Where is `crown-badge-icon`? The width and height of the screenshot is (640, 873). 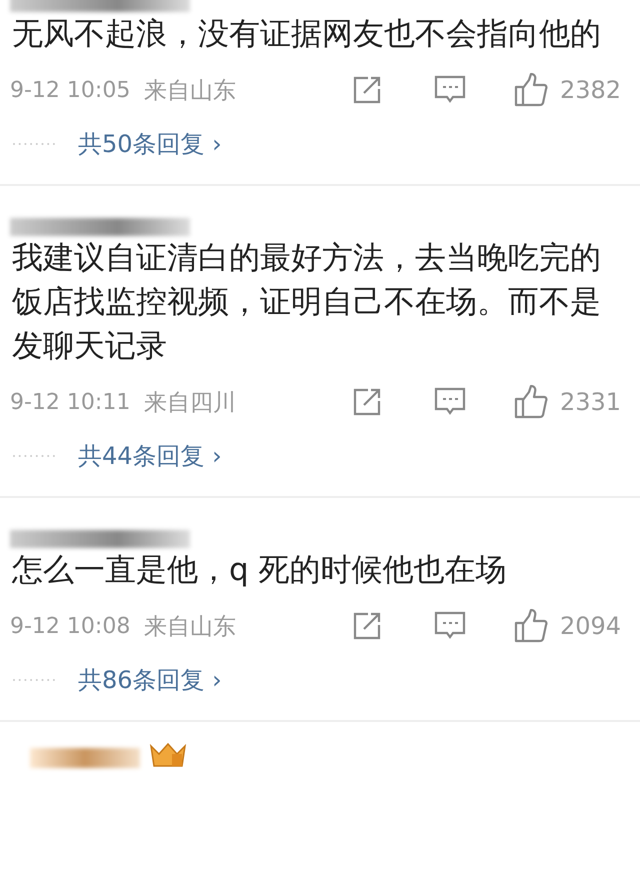
crown-badge-icon is located at coordinates (168, 755).